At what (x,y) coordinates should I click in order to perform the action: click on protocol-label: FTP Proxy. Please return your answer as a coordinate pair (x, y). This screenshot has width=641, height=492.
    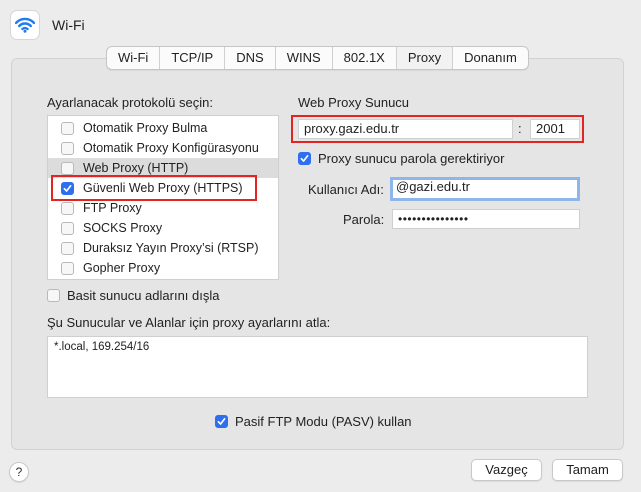
    Looking at the image, I should click on (112, 208).